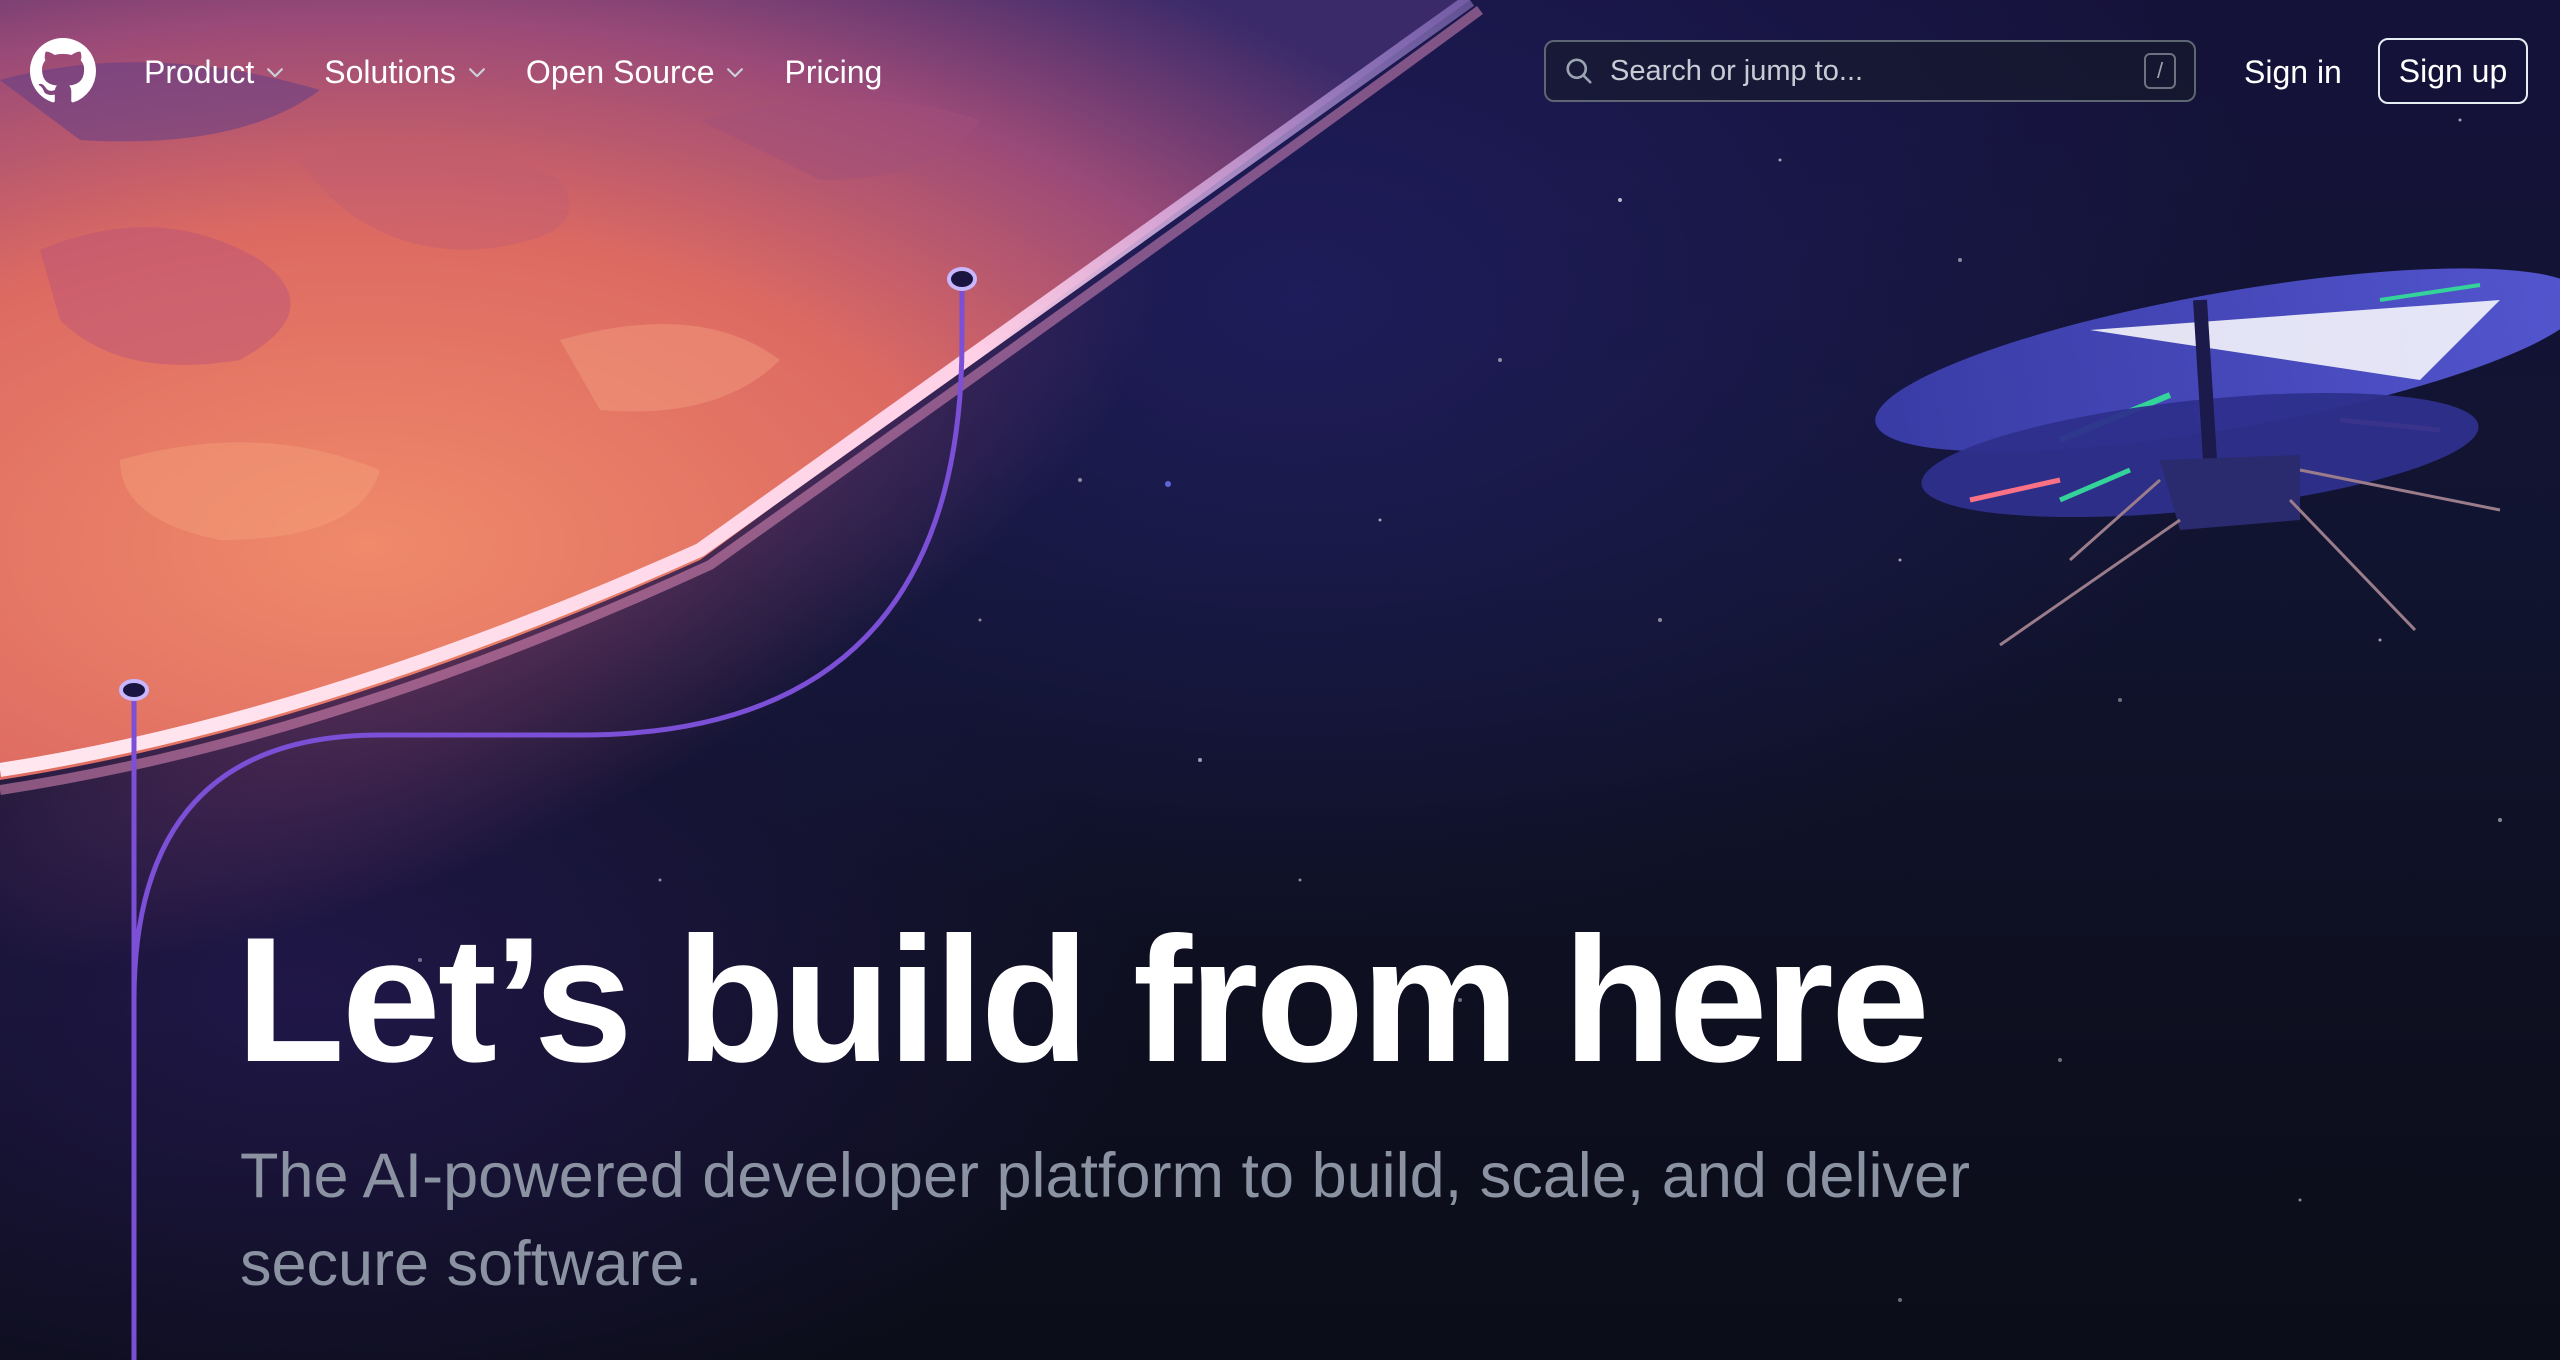 Image resolution: width=2560 pixels, height=1360 pixels. I want to click on sign-in-link: Sign in, so click(2293, 72).